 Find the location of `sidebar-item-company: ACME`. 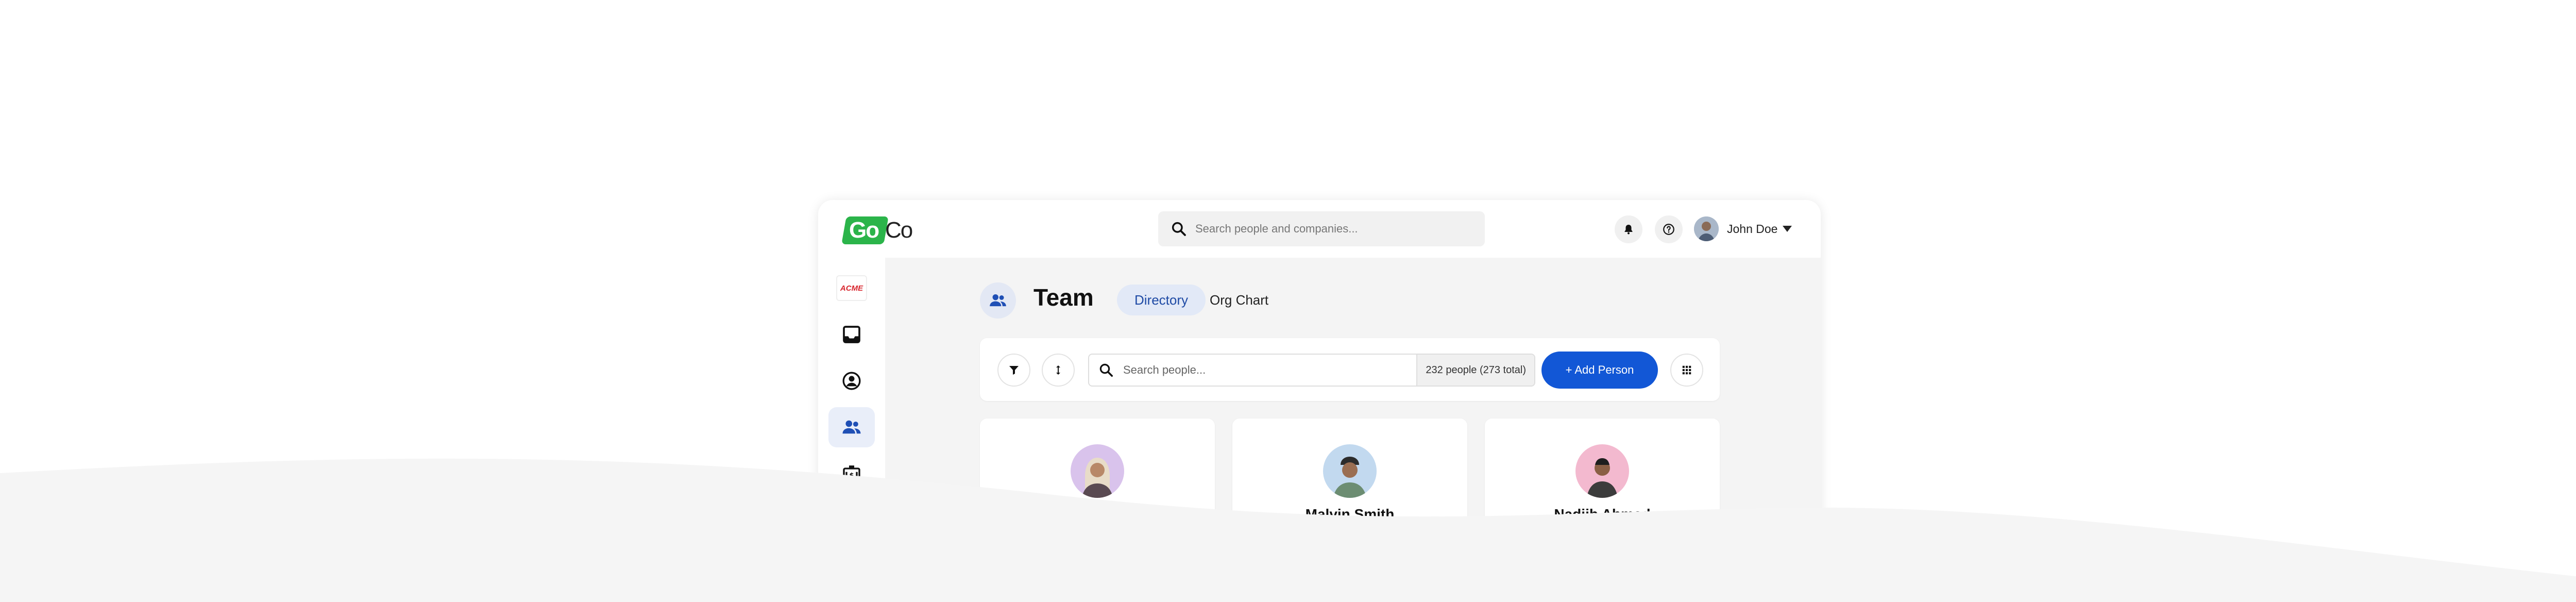

sidebar-item-company: ACME is located at coordinates (851, 288).